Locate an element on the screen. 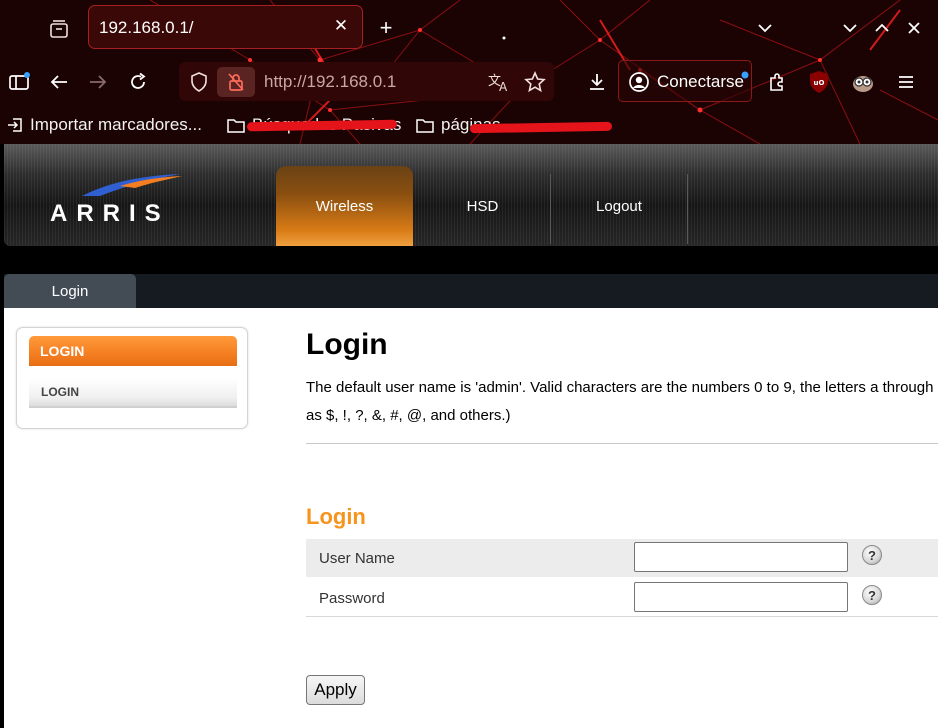 The width and height of the screenshot is (938, 728). downloads-icon is located at coordinates (597, 82).